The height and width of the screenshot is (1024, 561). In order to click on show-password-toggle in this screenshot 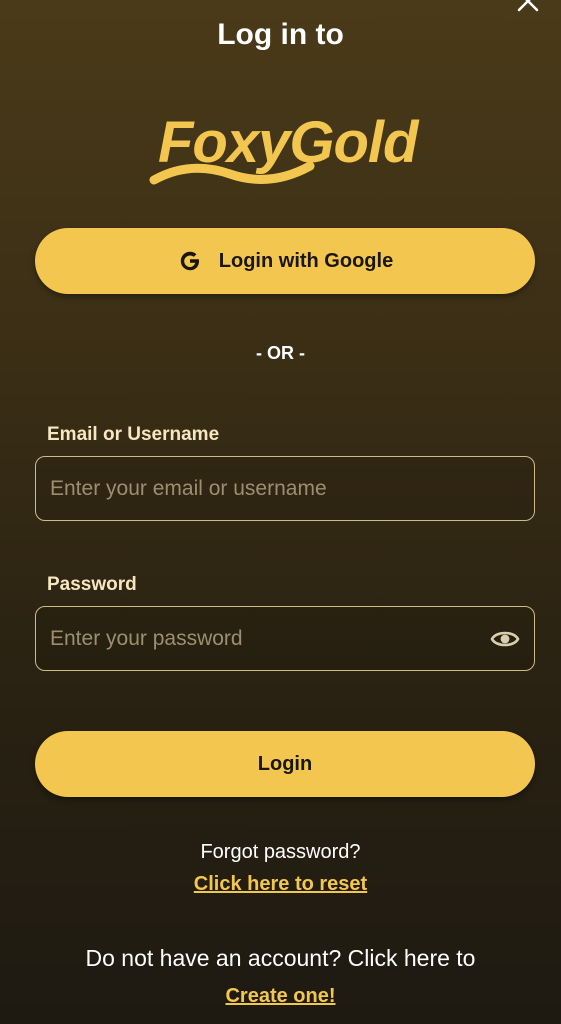, I will do `click(505, 639)`.